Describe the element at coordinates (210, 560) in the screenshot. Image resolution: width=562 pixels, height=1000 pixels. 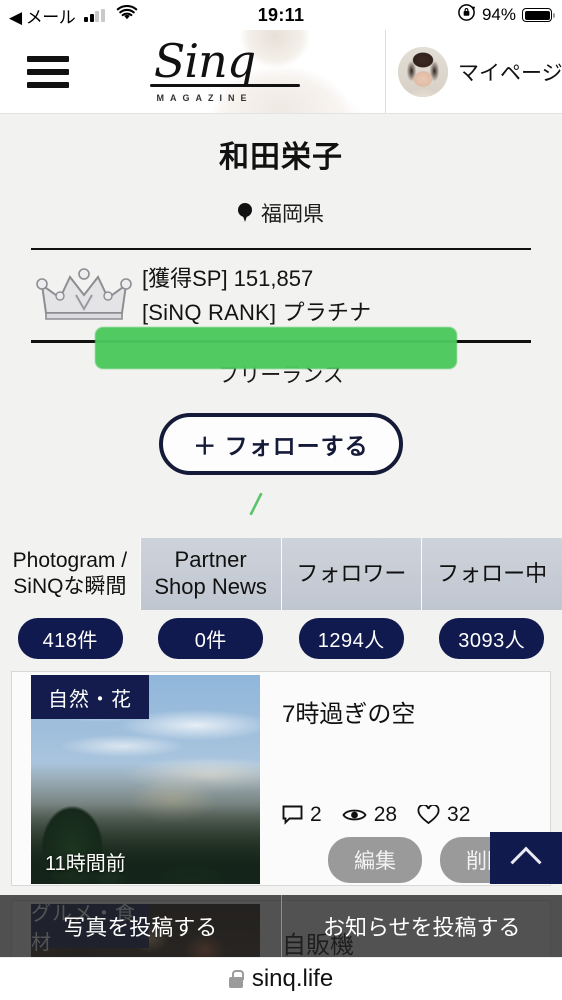
I see `tab-partner-line1: Partner` at that location.